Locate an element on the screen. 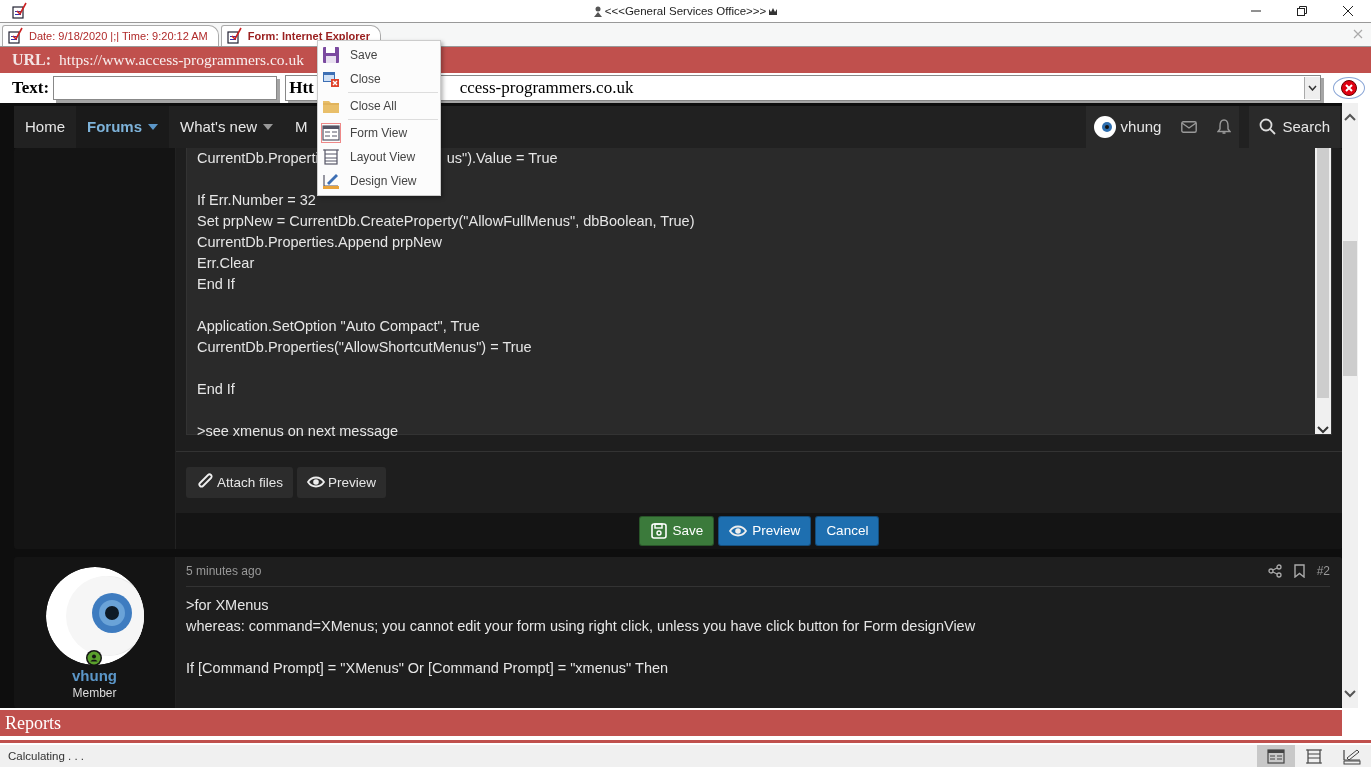  author-link: vhung is located at coordinates (94, 675).